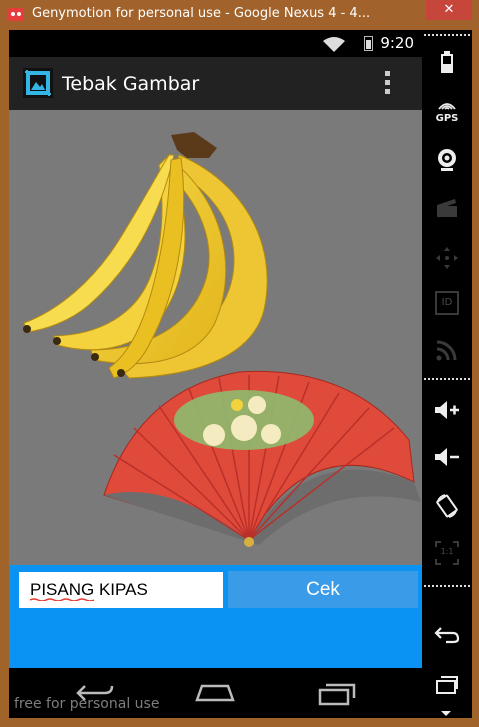 This screenshot has height=727, width=479. I want to click on network-widget-icon, so click(447, 350).